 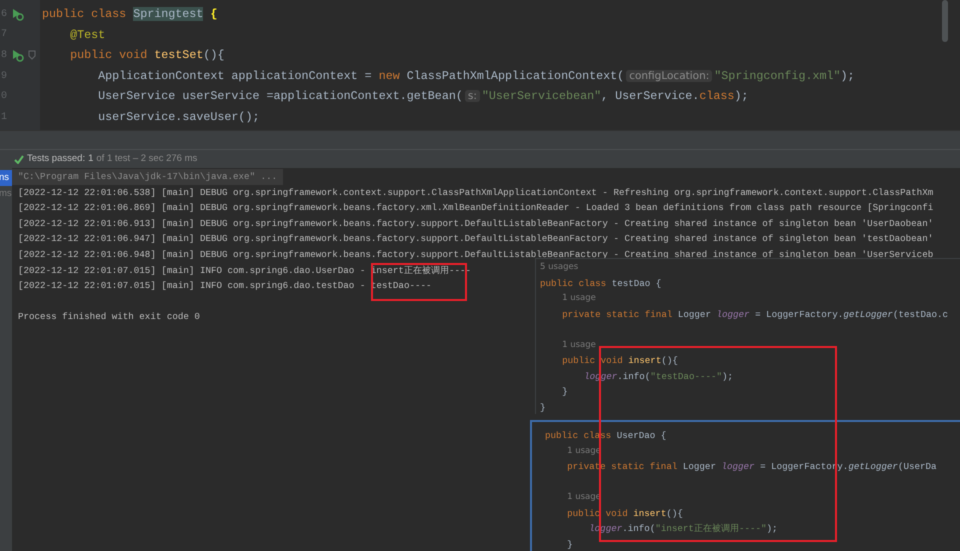 I want to click on code-line: public class testDao {, so click(x=601, y=283).